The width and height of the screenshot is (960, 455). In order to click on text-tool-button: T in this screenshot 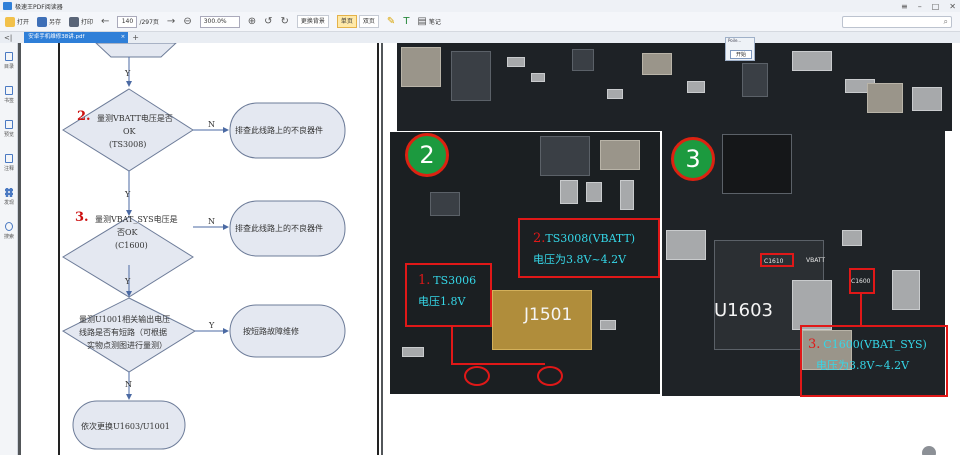, I will do `click(406, 21)`.